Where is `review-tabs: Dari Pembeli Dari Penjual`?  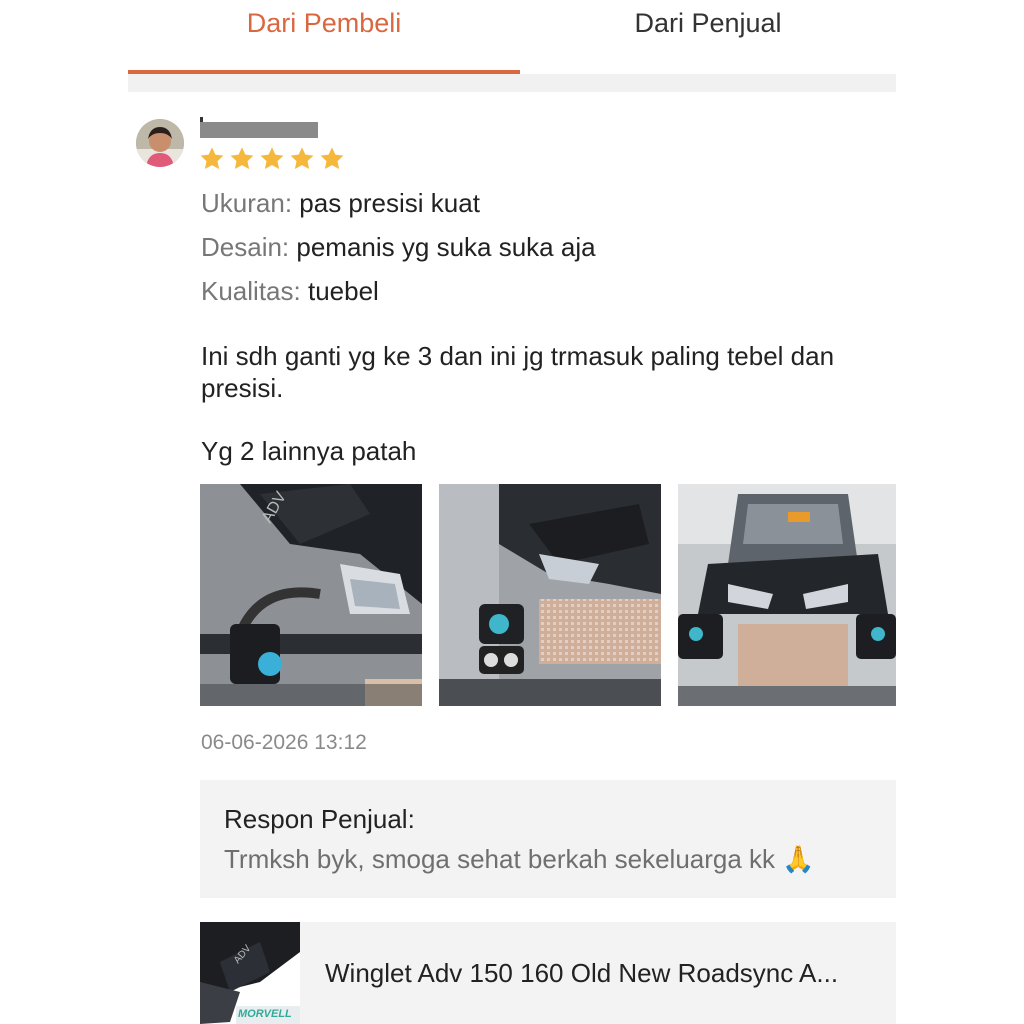 review-tabs: Dari Pembeli Dari Penjual is located at coordinates (512, 46).